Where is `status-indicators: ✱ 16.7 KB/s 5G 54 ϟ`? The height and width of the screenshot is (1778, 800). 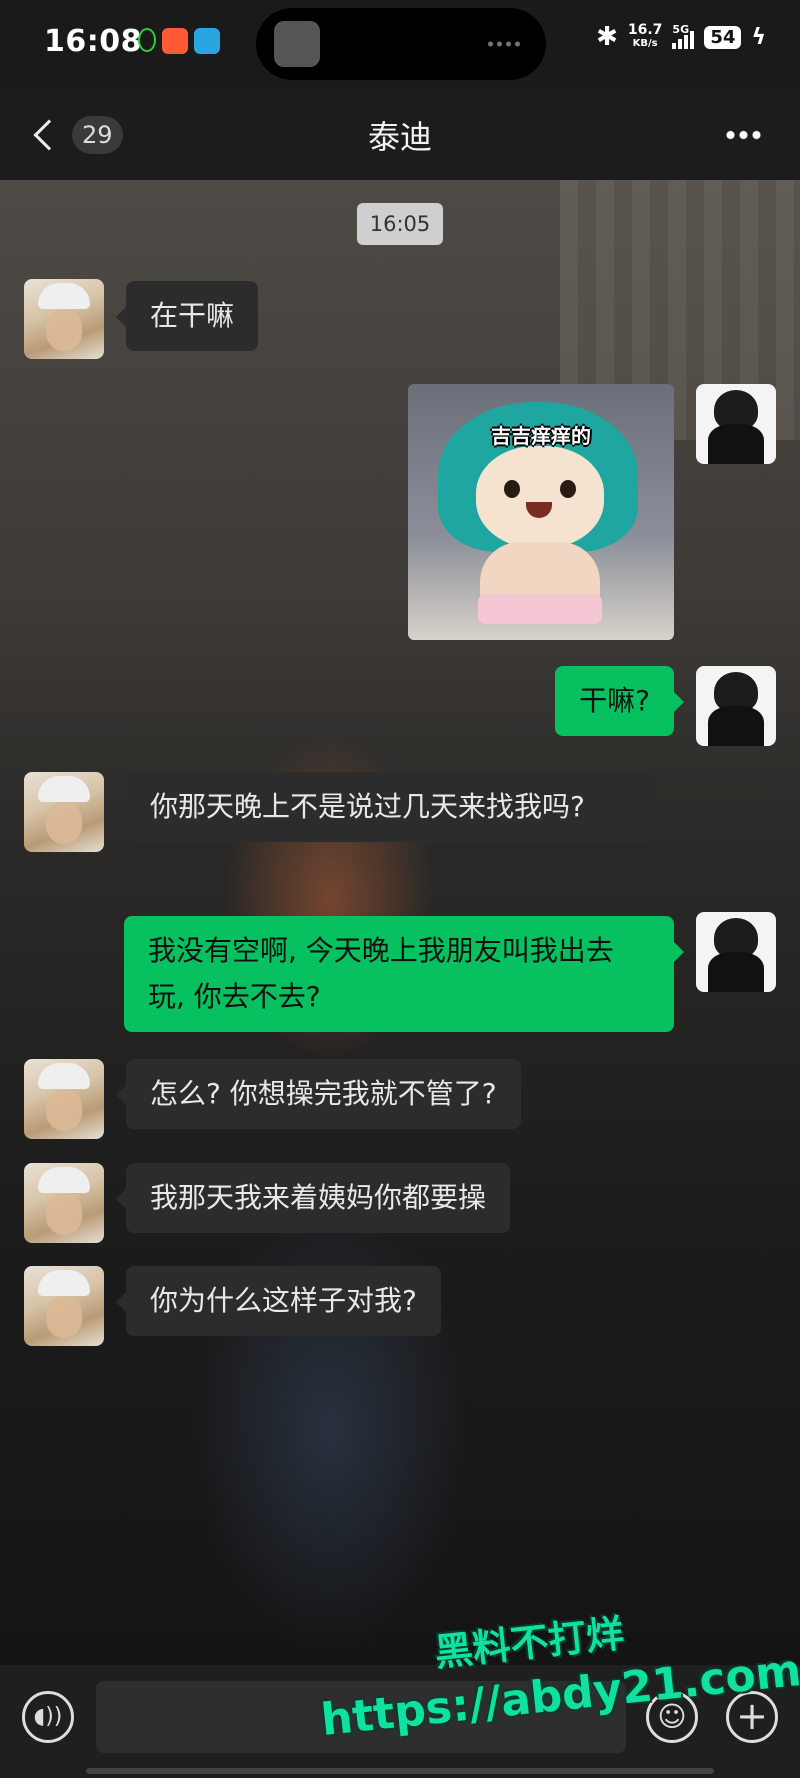
status-indicators: ✱ 16.7 KB/s 5G 54 ϟ is located at coordinates (681, 37).